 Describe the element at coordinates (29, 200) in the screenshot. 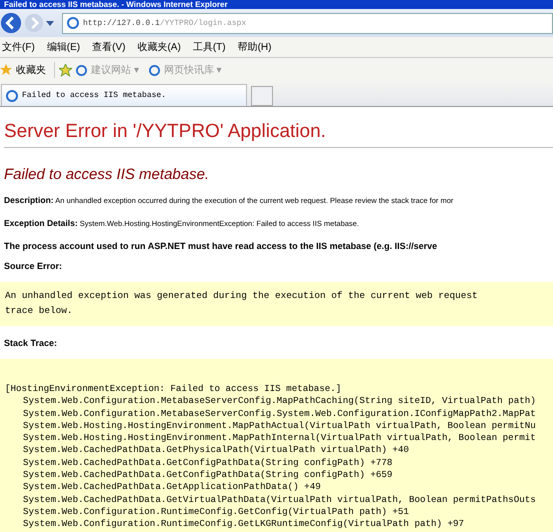

I see `description-label: Description:` at that location.